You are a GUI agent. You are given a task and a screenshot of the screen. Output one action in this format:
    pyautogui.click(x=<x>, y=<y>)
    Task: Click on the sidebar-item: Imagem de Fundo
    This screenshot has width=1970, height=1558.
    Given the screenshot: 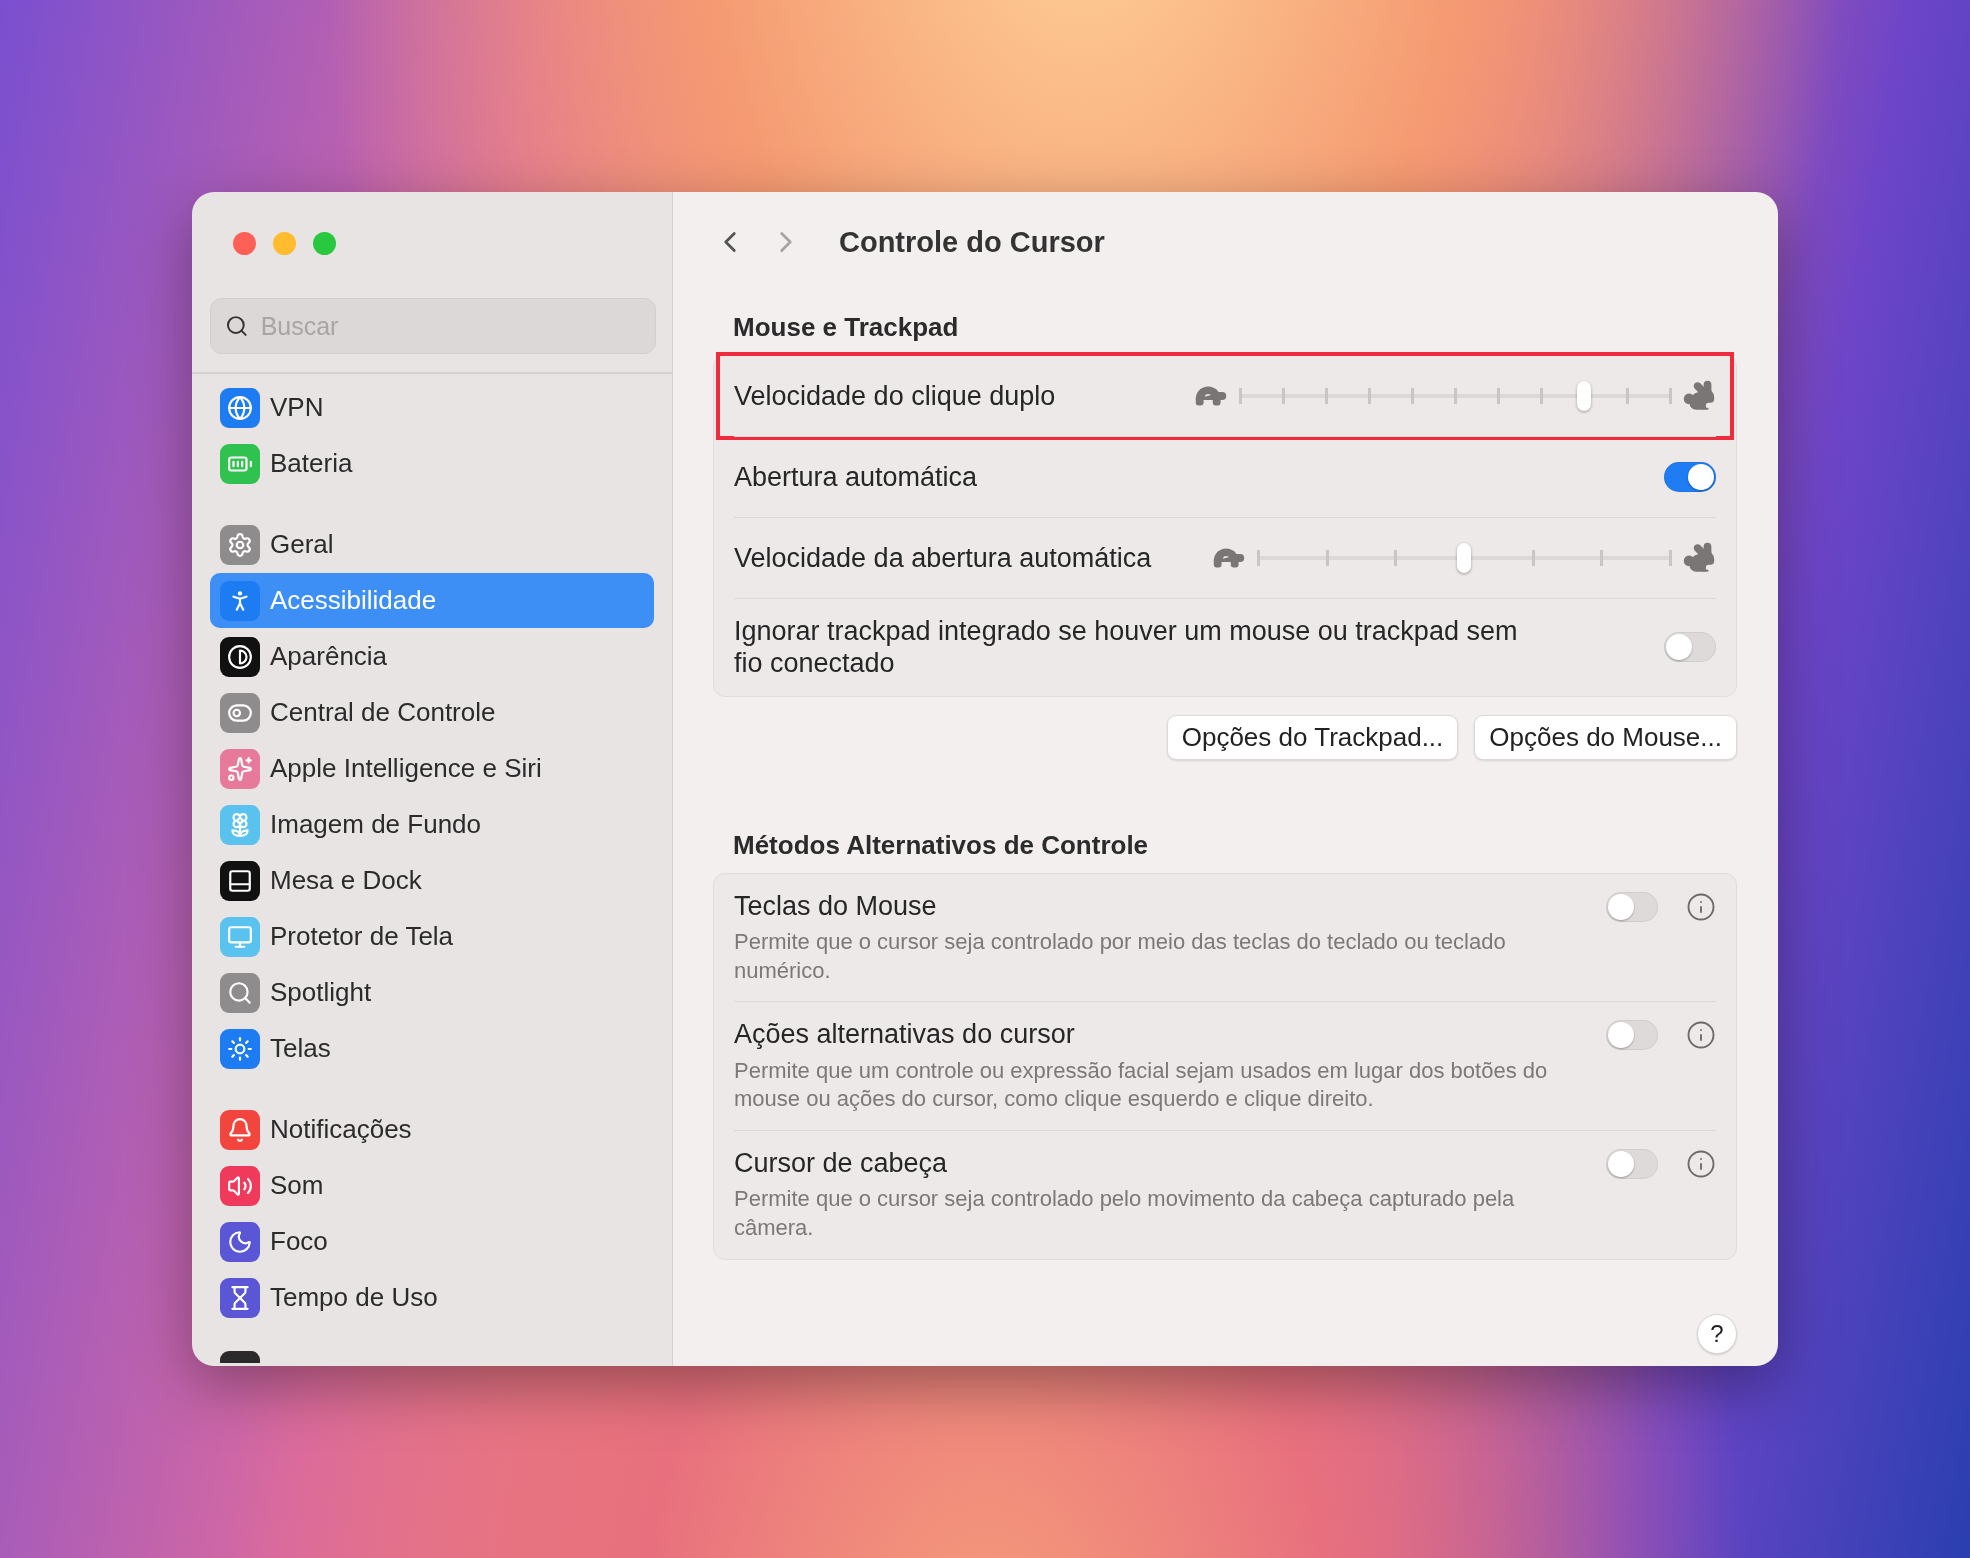 What is the action you would take?
    pyautogui.click(x=432, y=824)
    